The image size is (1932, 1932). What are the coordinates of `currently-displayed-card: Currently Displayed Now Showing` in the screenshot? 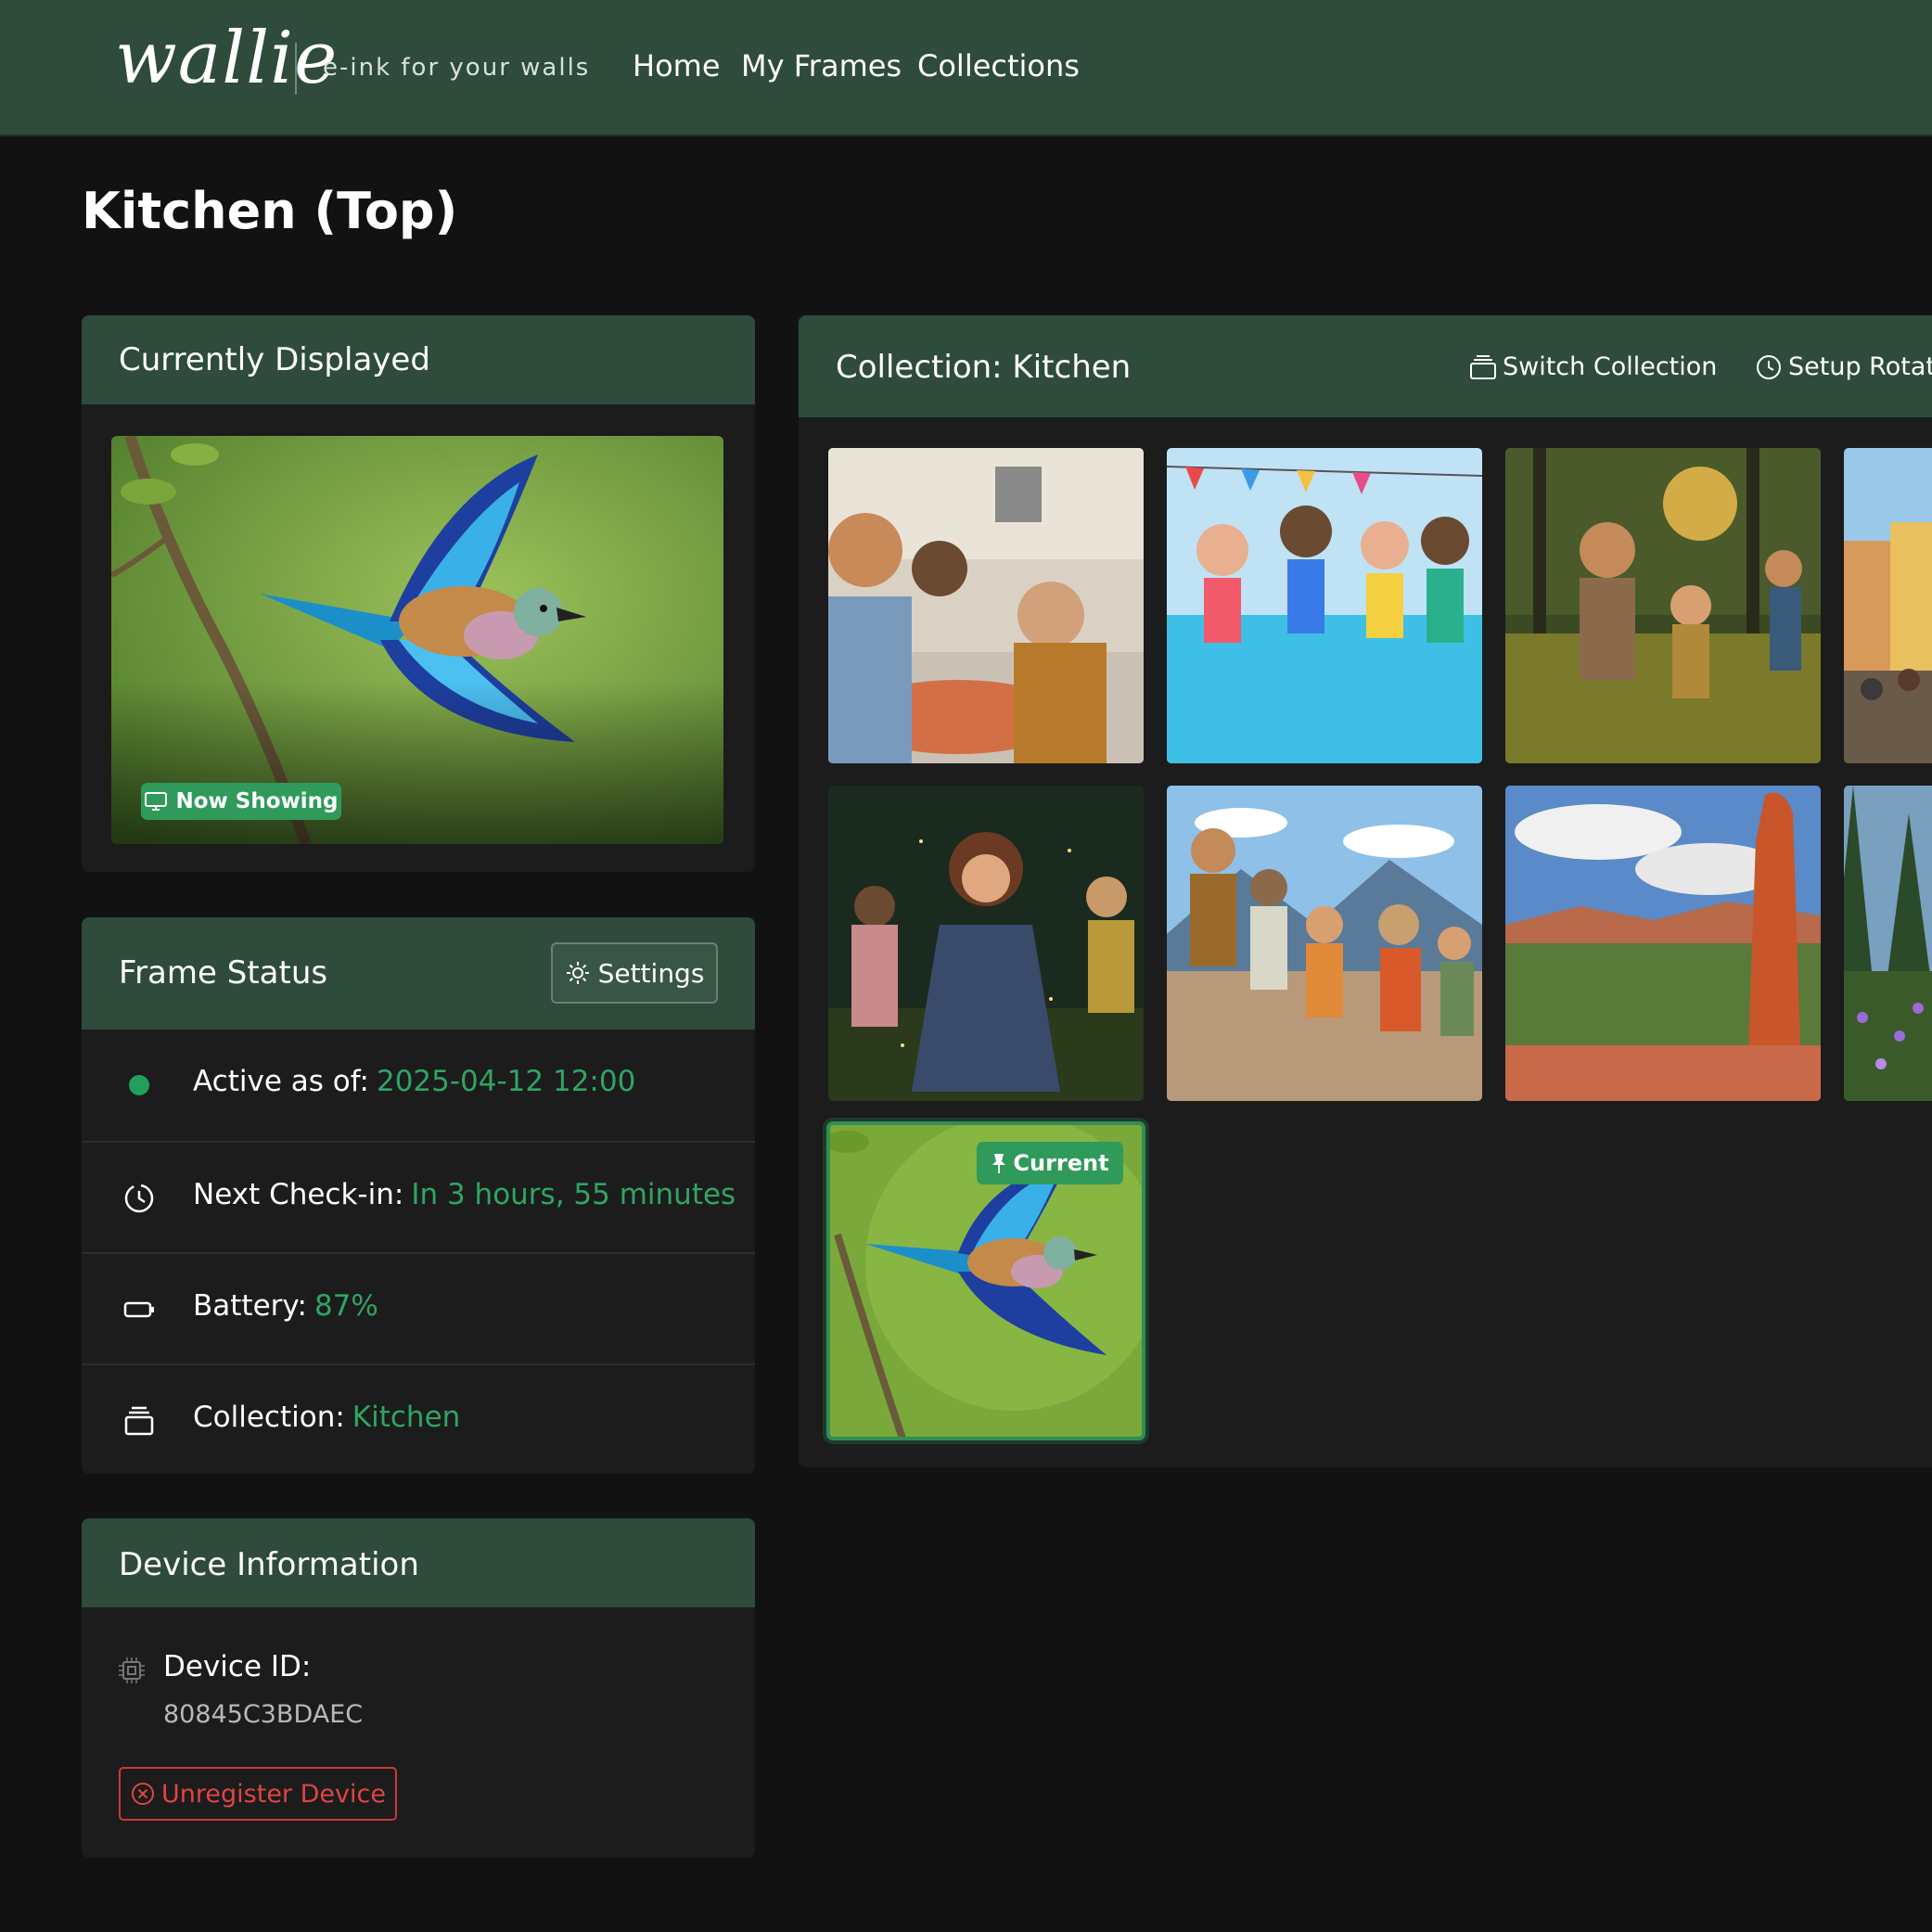 It's located at (418, 593).